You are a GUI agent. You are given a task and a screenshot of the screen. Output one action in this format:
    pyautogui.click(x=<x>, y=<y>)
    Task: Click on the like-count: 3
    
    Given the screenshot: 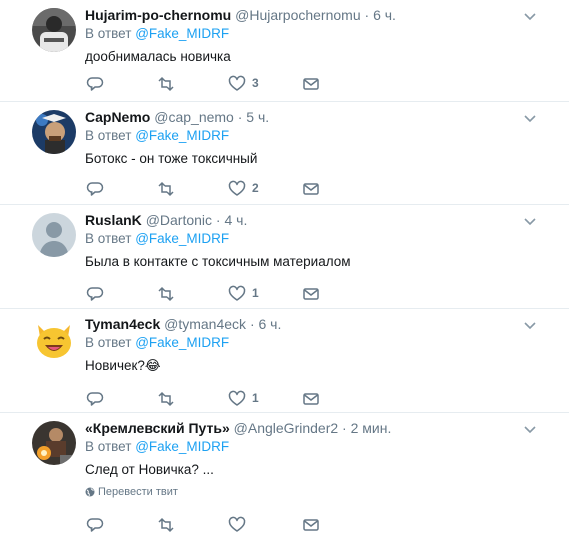 What is the action you would take?
    pyautogui.click(x=255, y=83)
    